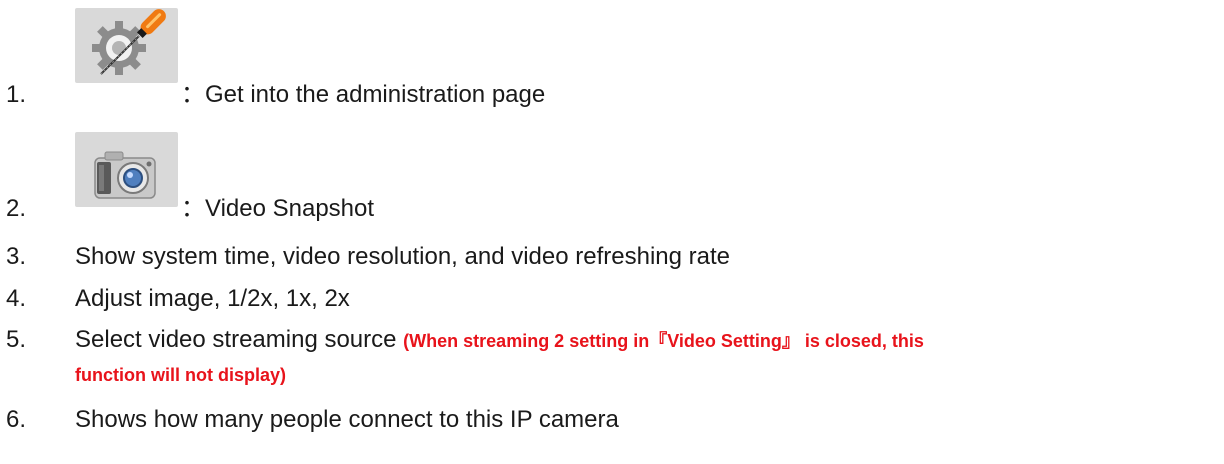 Image resolution: width=1224 pixels, height=464 pixels. What do you see at coordinates (16, 339) in the screenshot?
I see `item-number: 5.` at bounding box center [16, 339].